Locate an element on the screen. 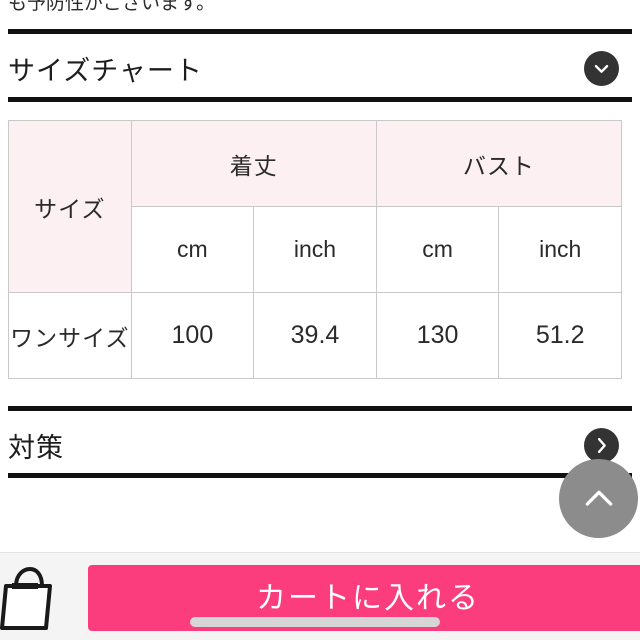 The width and height of the screenshot is (640, 640). chevron-right-icon is located at coordinates (601, 445).